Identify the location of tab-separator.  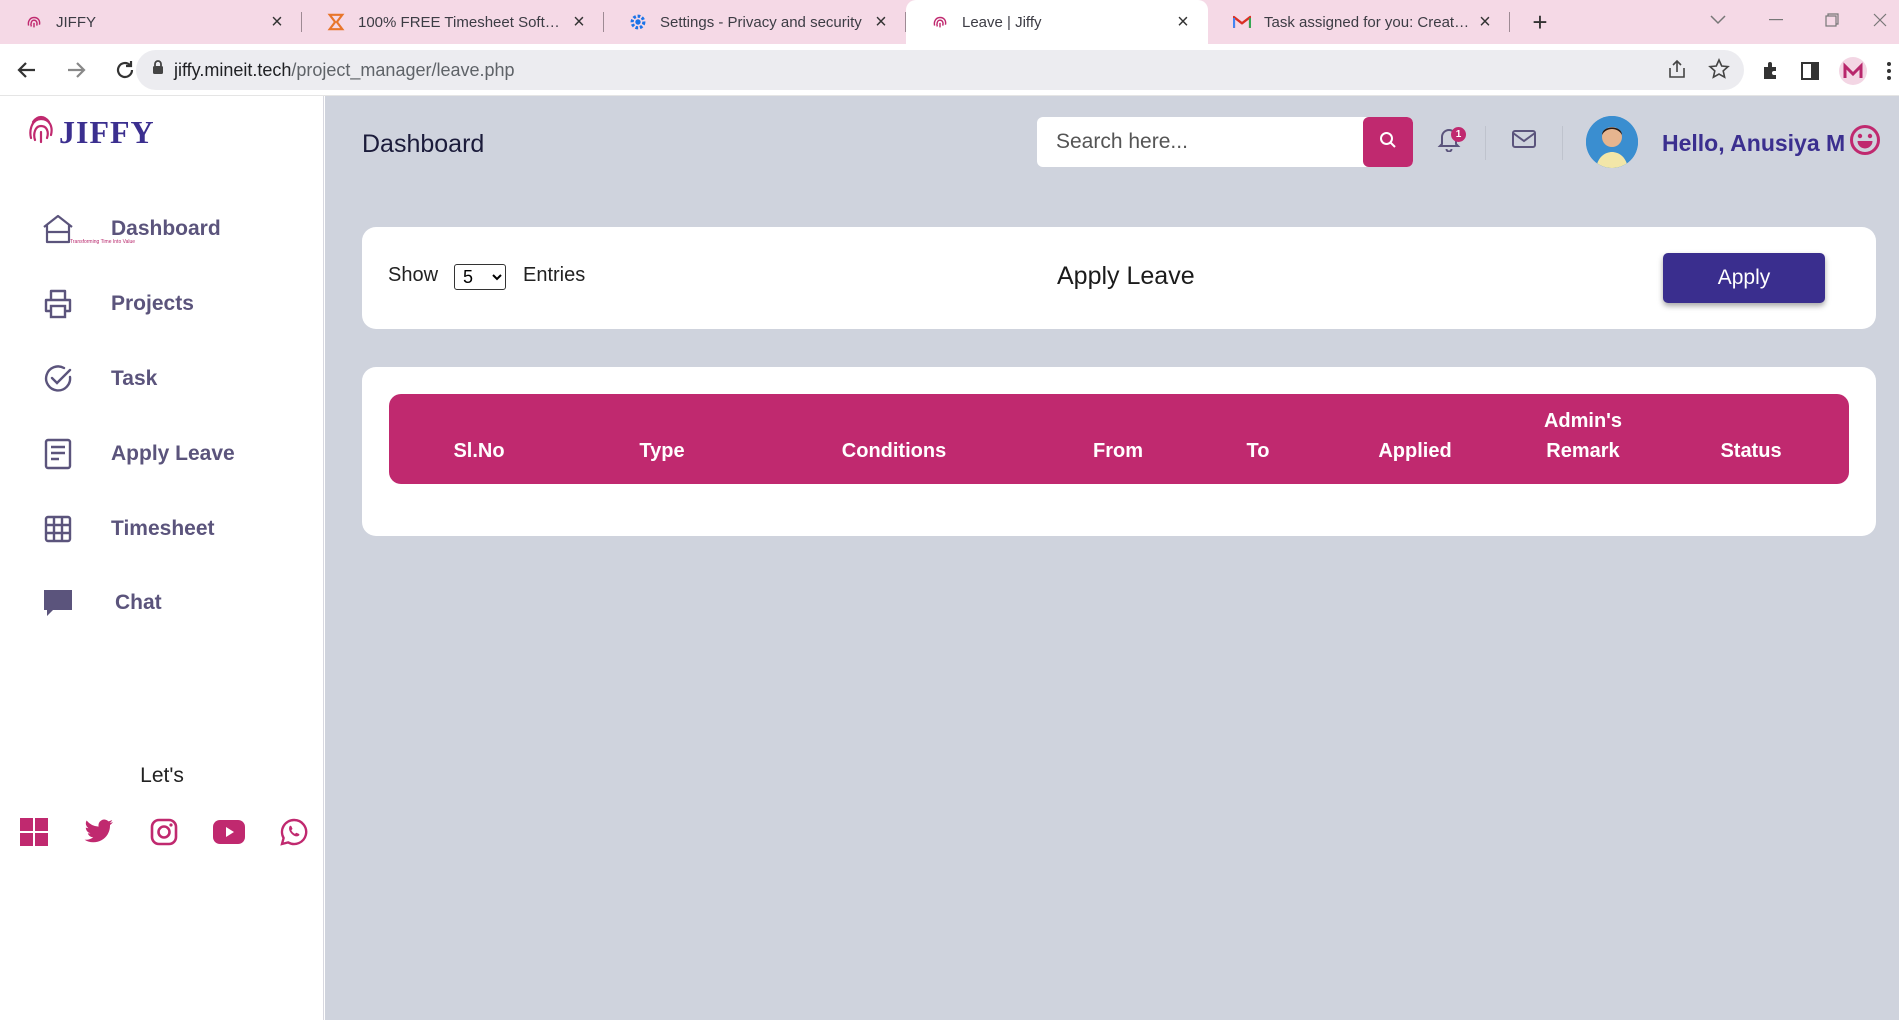
(1509, 22).